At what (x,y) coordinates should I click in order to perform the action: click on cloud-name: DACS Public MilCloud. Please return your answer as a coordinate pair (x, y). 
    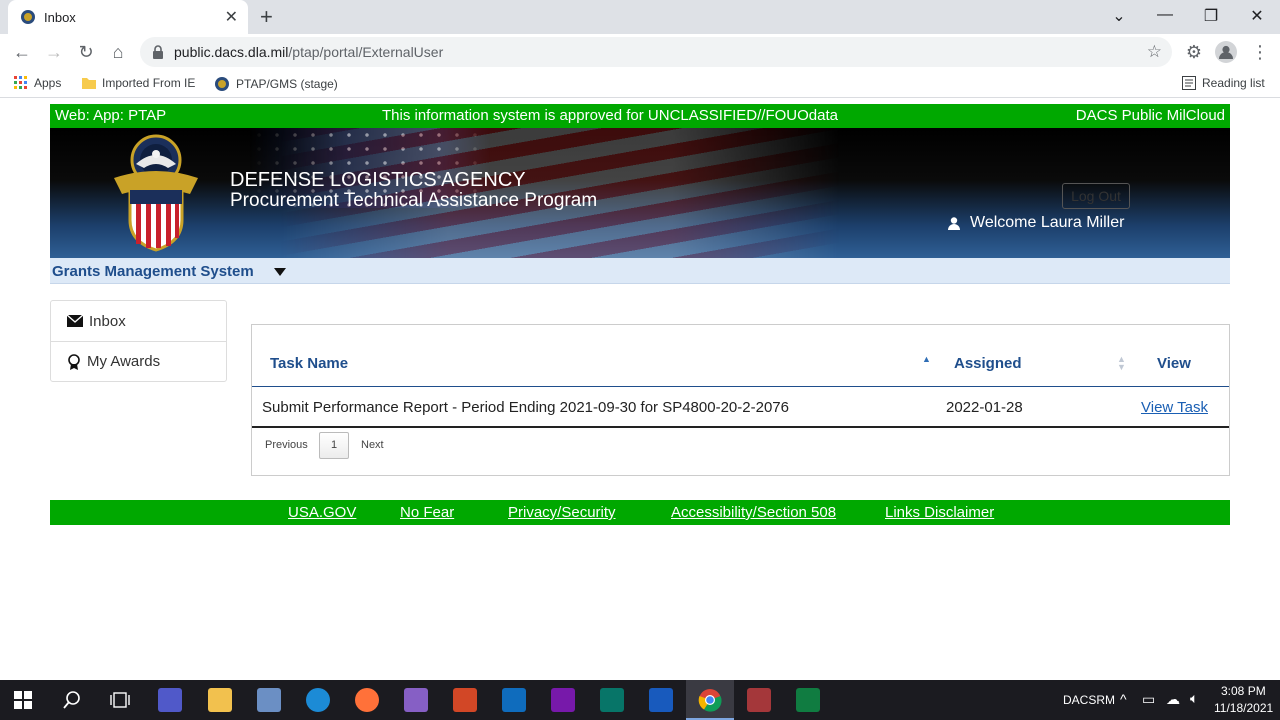
    Looking at the image, I should click on (1150, 115).